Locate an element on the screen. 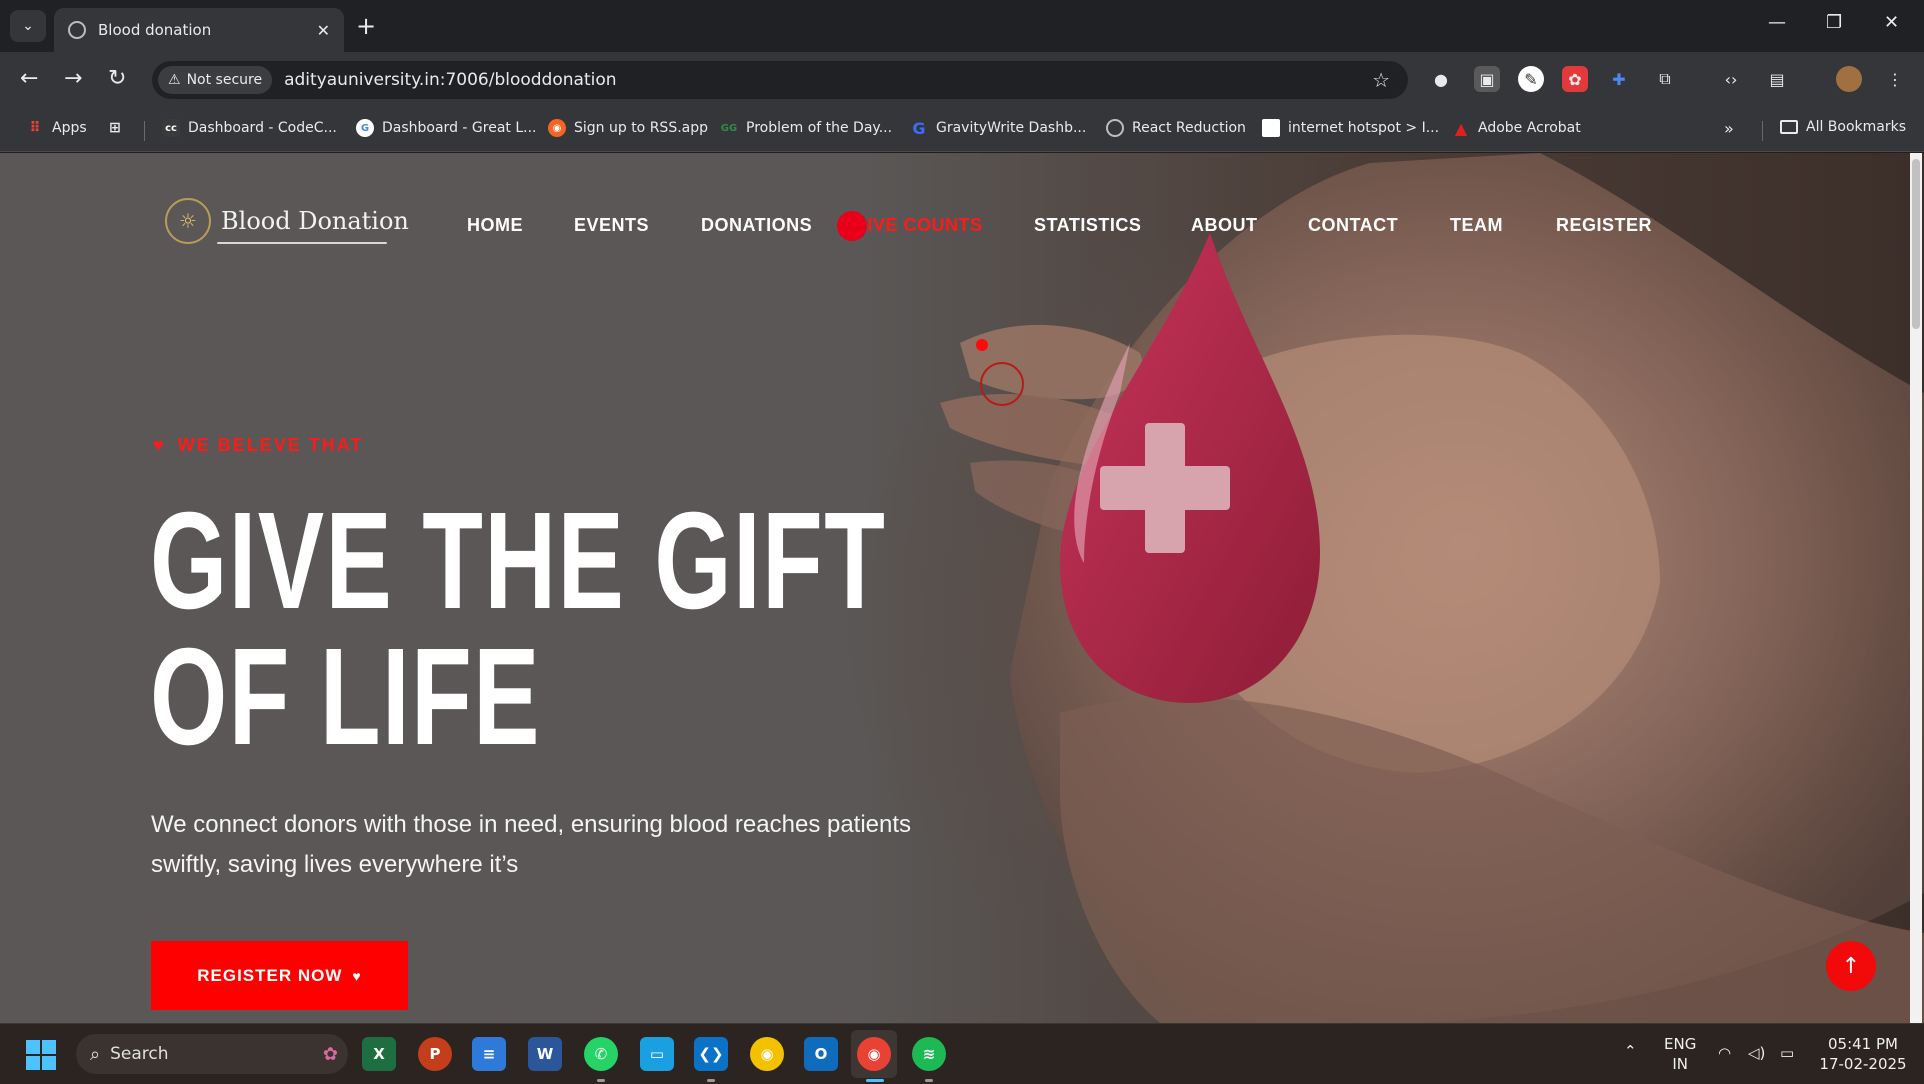 The height and width of the screenshot is (1084, 1924). bookmark-label: Adobe Acrobat is located at coordinates (1529, 128).